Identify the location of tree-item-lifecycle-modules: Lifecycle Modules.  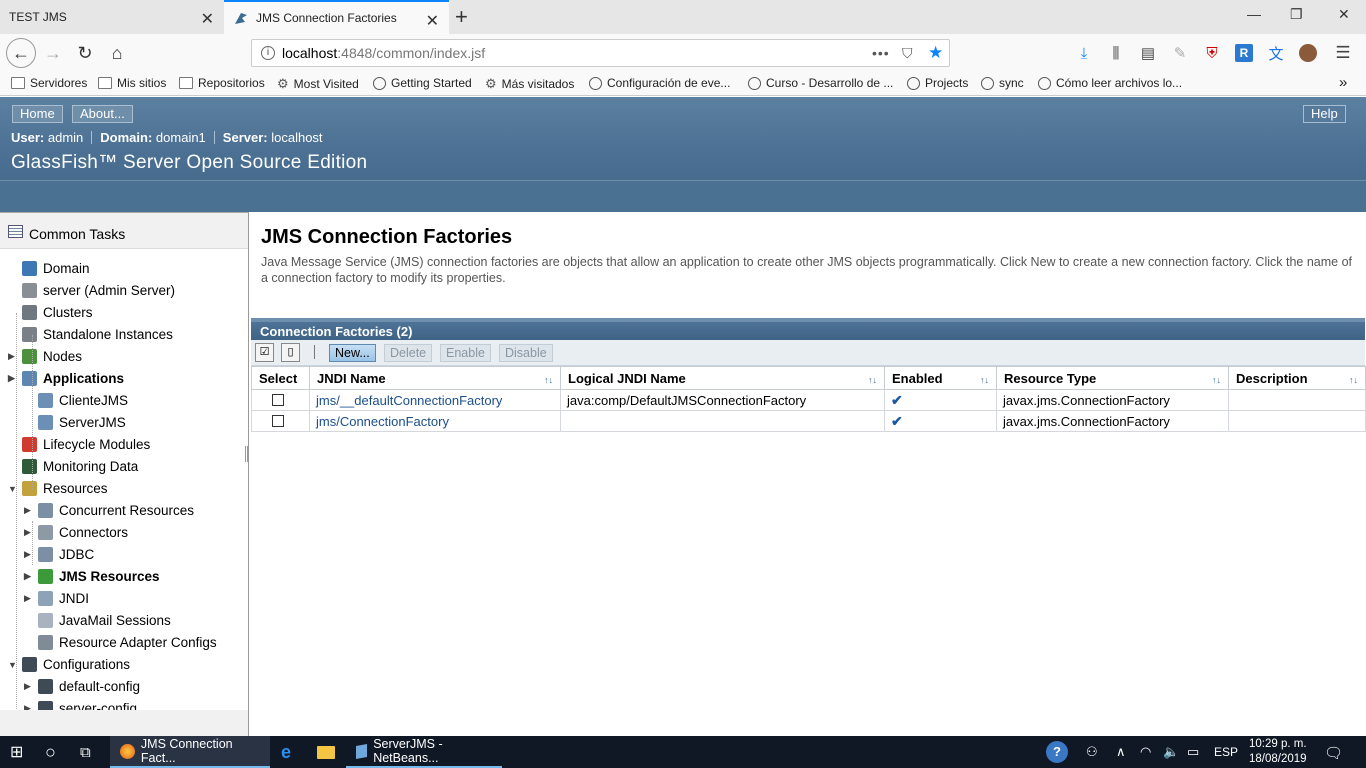
(86, 444).